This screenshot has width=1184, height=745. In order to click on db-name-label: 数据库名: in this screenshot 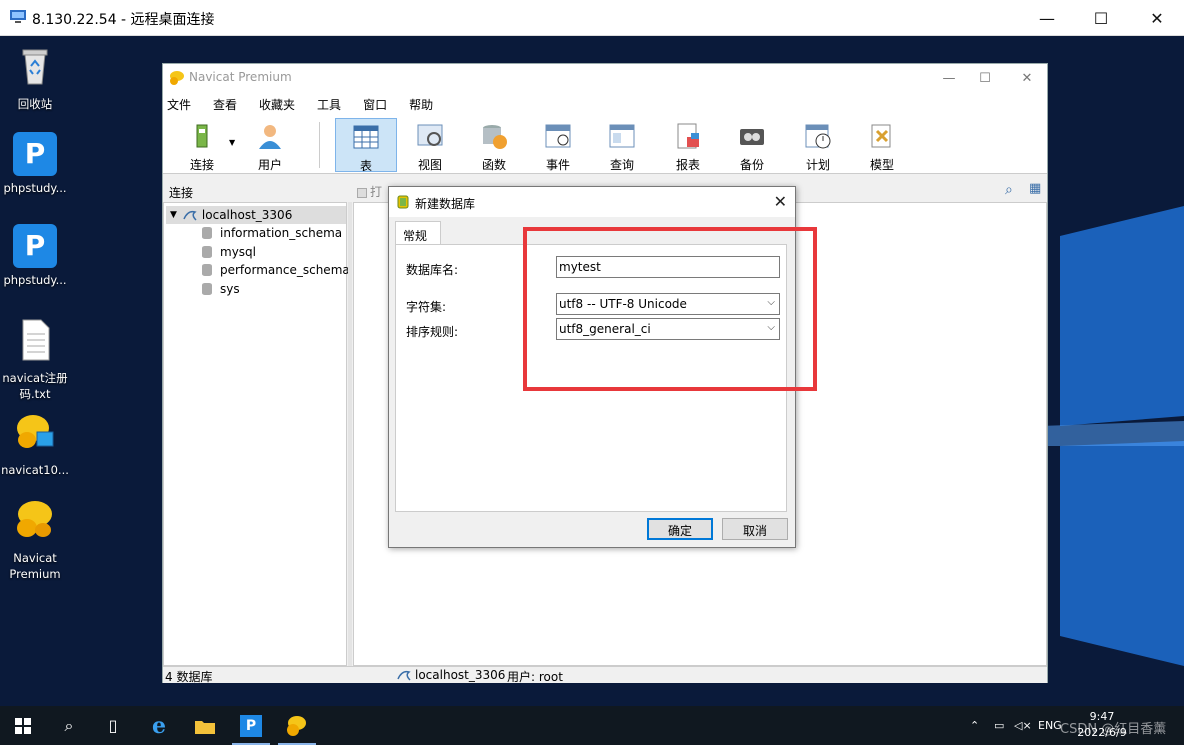, I will do `click(432, 270)`.